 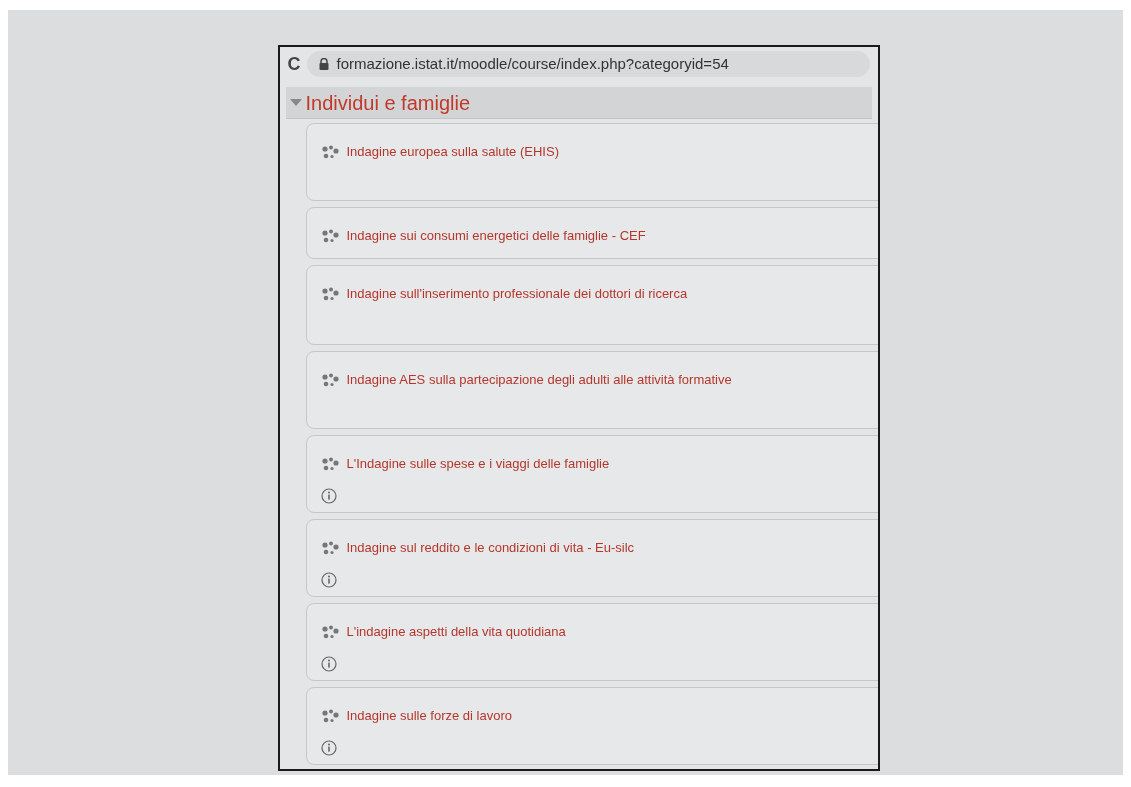 What do you see at coordinates (429, 716) in the screenshot?
I see `course-link: Indagine sulle forze di lavoro` at bounding box center [429, 716].